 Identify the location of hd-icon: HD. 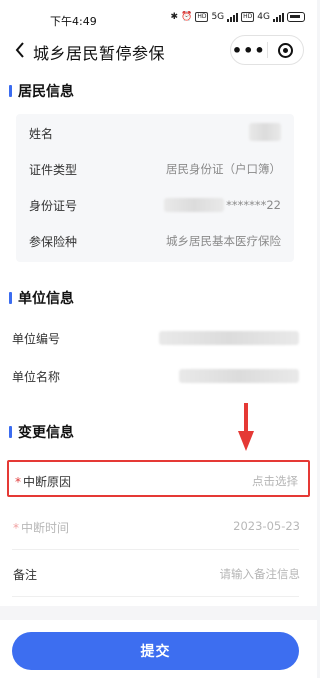
(202, 17).